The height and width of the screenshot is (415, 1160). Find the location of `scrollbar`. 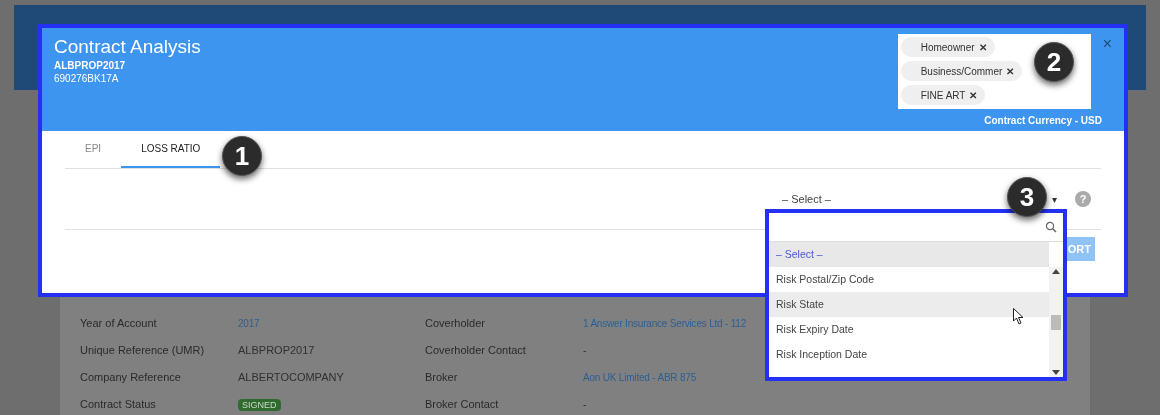

scrollbar is located at coordinates (1056, 322).